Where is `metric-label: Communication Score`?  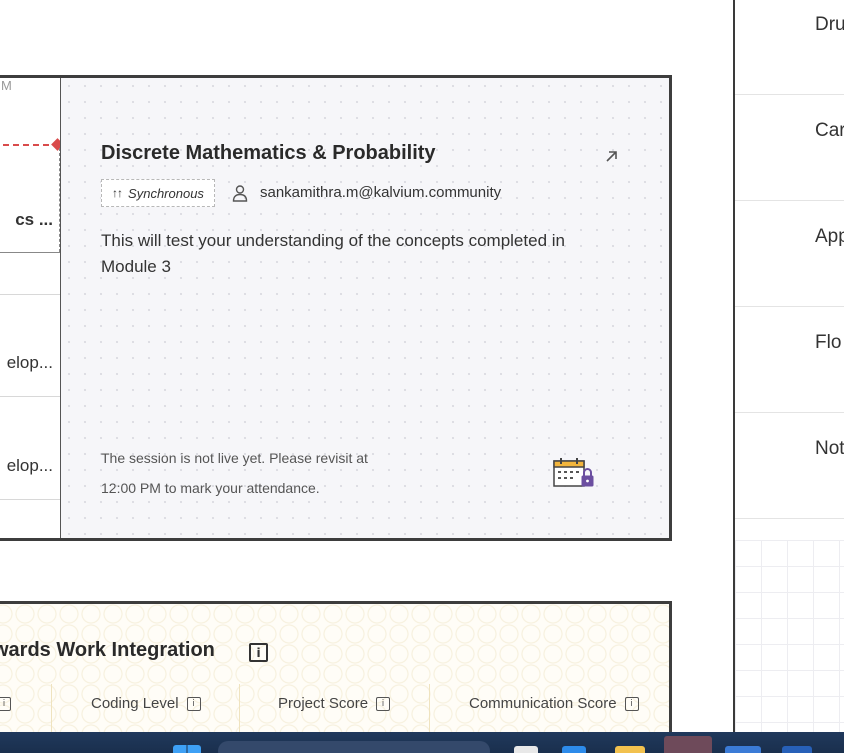 metric-label: Communication Score is located at coordinates (543, 703).